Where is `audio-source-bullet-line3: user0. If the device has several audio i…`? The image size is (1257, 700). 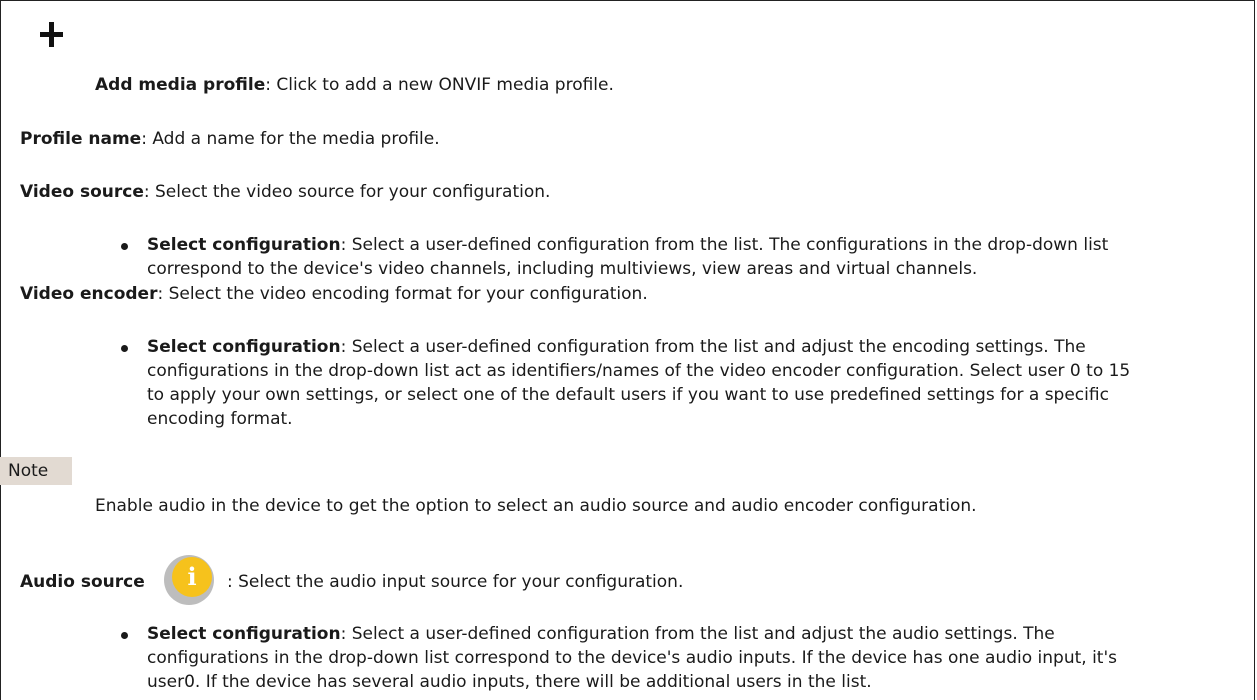 audio-source-bullet-line3: user0. If the device has several audio i… is located at coordinates (509, 682).